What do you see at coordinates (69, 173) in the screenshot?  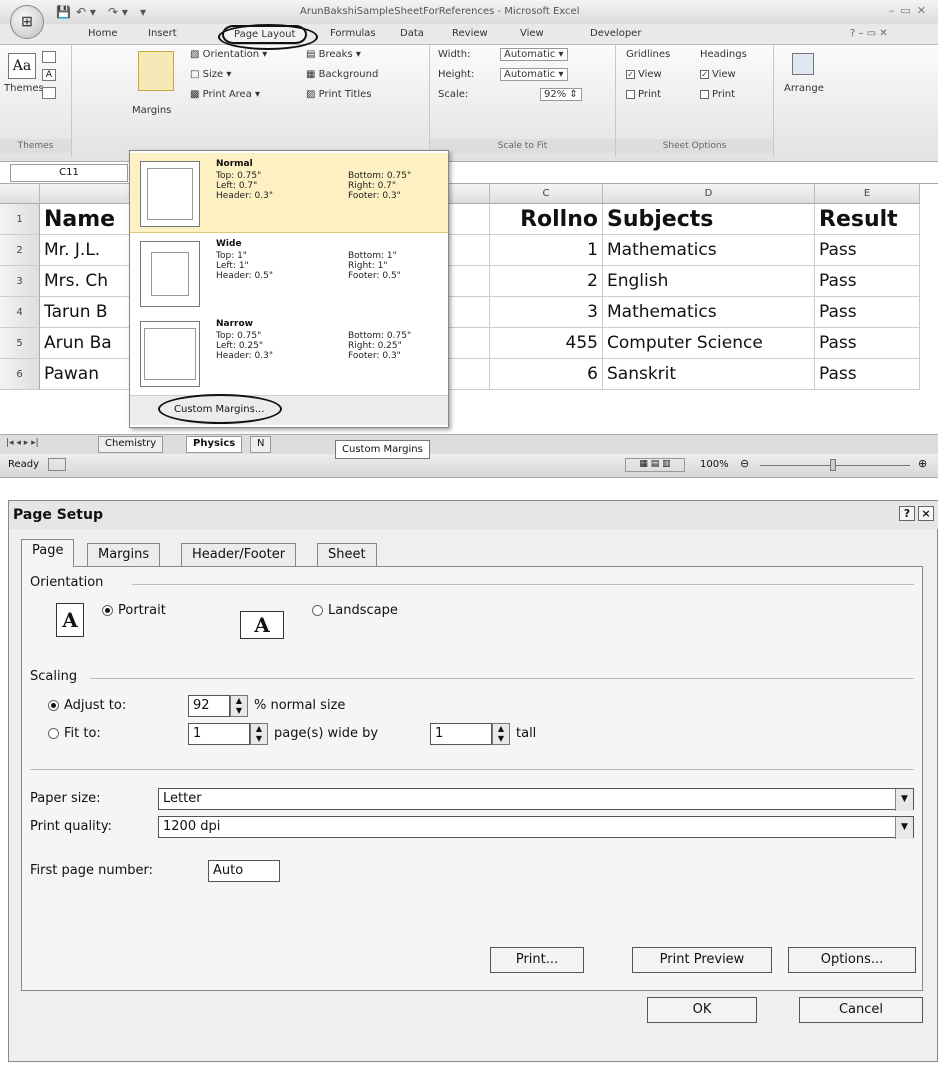 I see `name-box: C11` at bounding box center [69, 173].